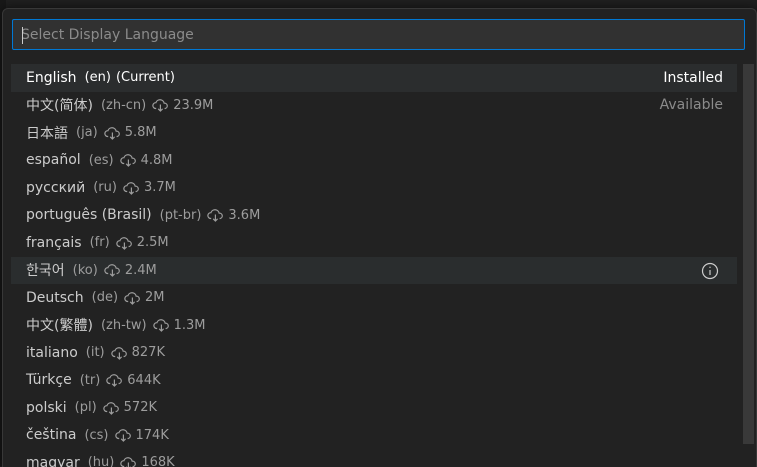 This screenshot has width=757, height=467. What do you see at coordinates (56, 187) in the screenshot?
I see `language-name: русский` at bounding box center [56, 187].